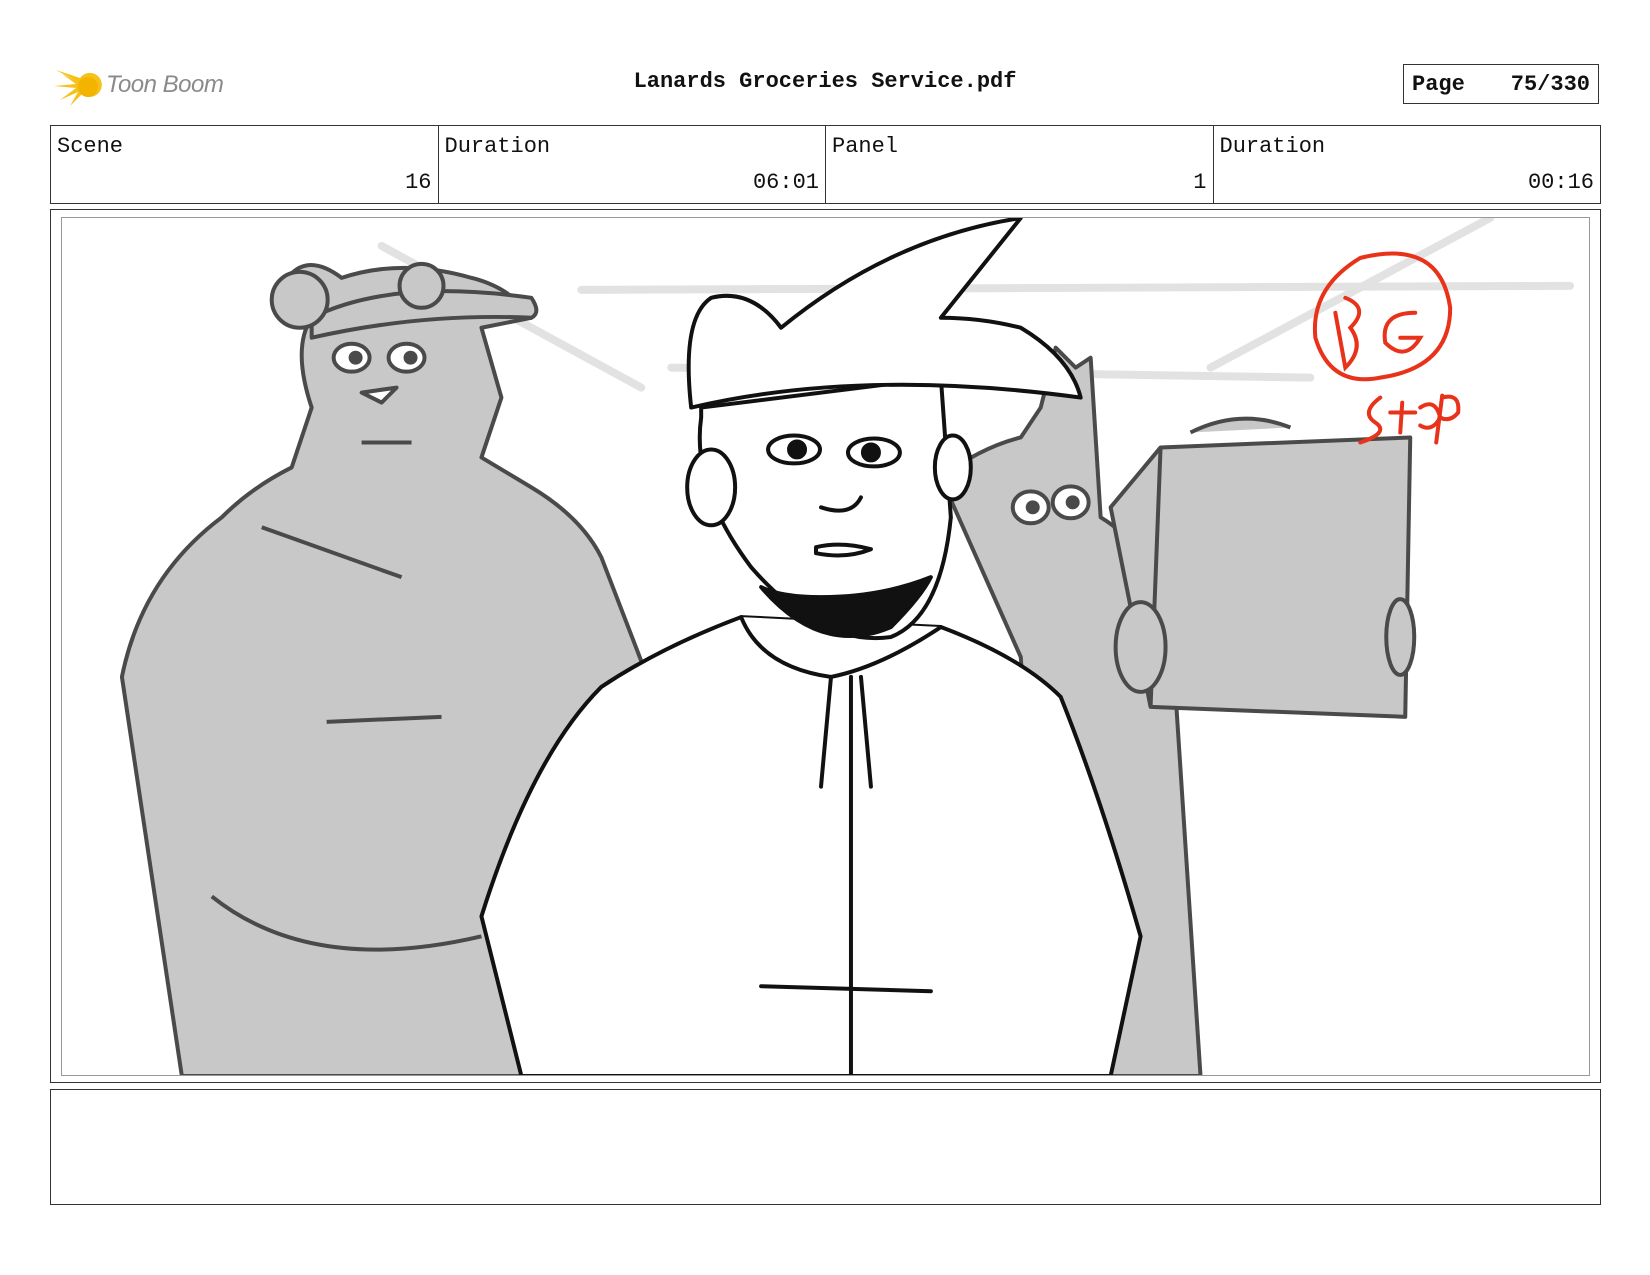 Image resolution: width=1650 pixels, height=1275 pixels. I want to click on page-indicator: Page 75/330, so click(1501, 84).